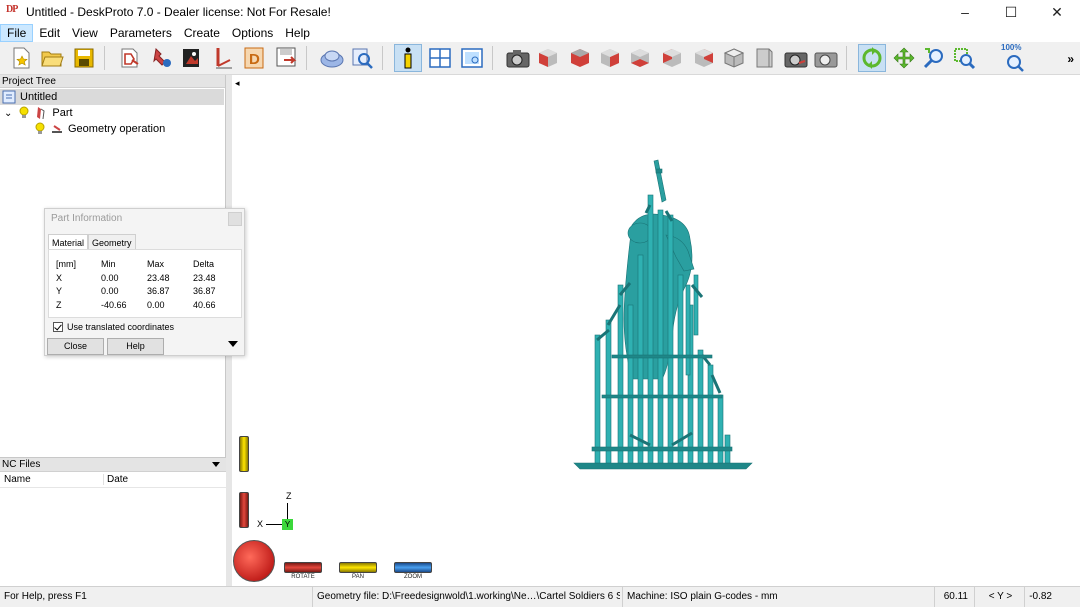  I want to click on view-top-icon, so click(580, 58).